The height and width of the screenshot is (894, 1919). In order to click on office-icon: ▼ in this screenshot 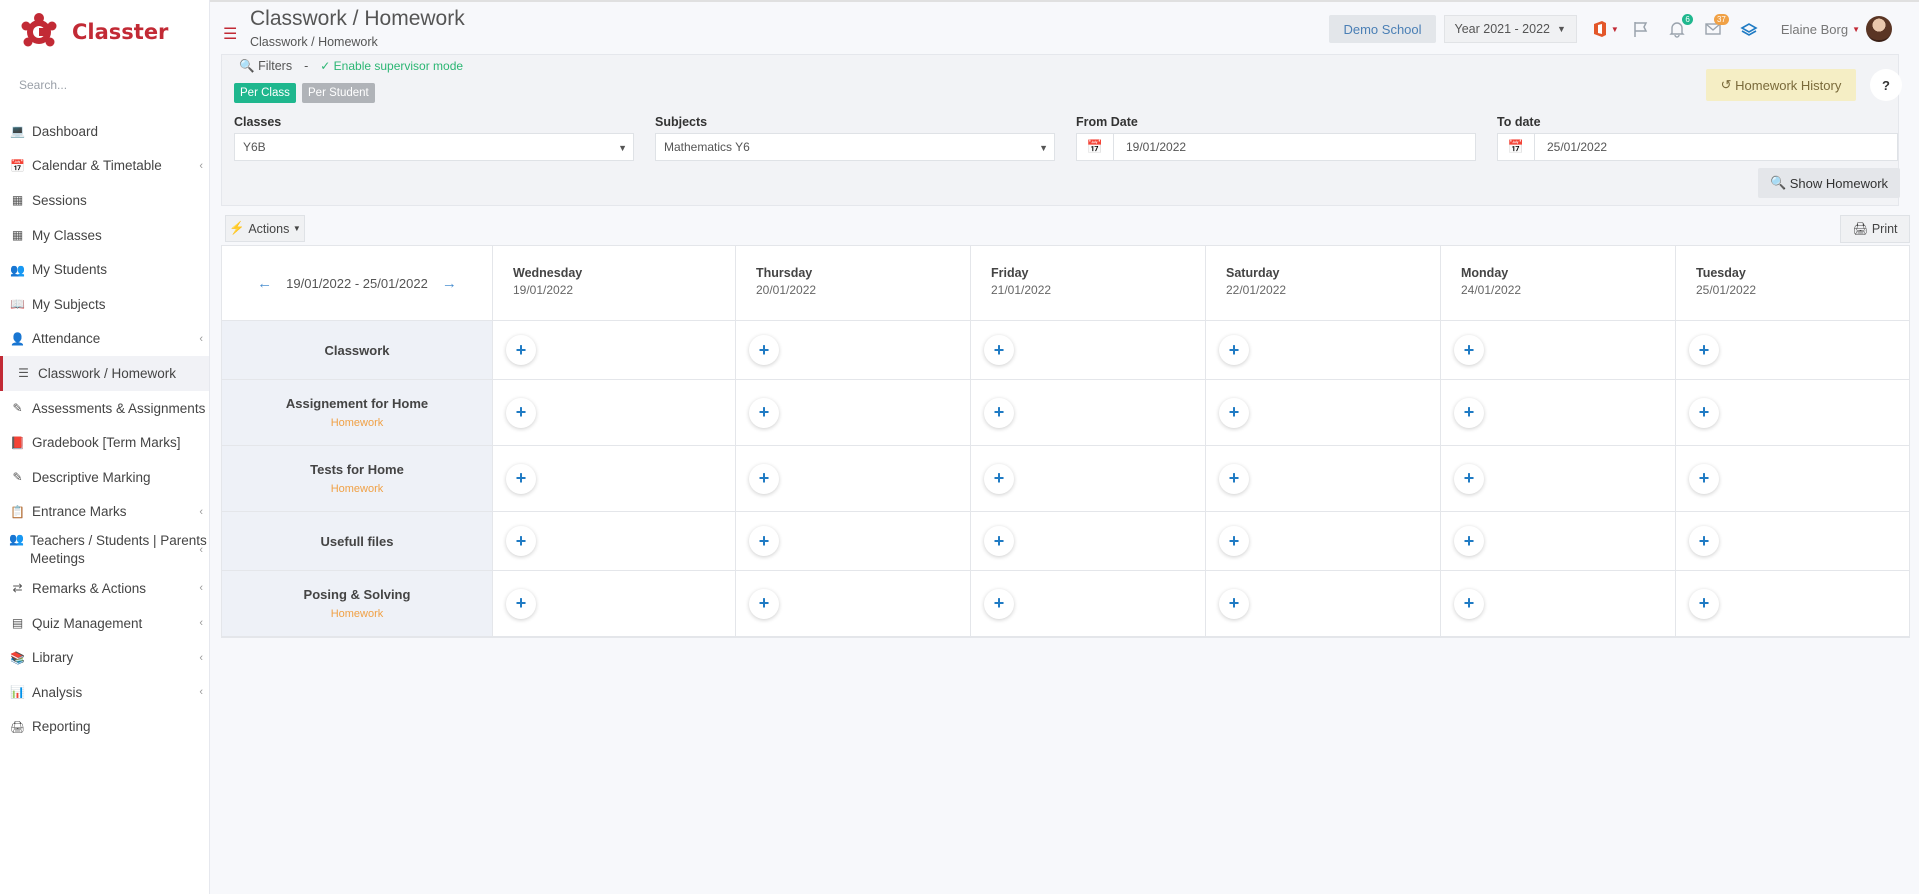, I will do `click(1605, 29)`.